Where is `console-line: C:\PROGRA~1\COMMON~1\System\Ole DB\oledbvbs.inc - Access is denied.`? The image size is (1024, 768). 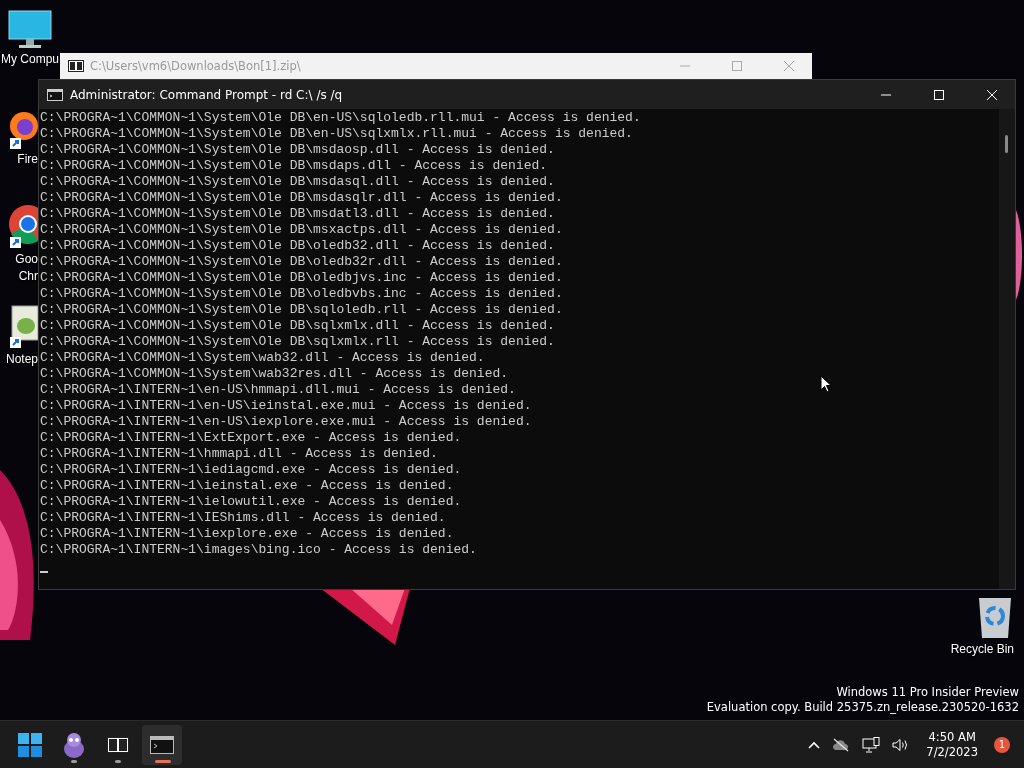
console-line: C:\PROGRA~1\COMMON~1\System\Ole DB\oledbvbs.inc - Access is denied. is located at coordinates (301, 294).